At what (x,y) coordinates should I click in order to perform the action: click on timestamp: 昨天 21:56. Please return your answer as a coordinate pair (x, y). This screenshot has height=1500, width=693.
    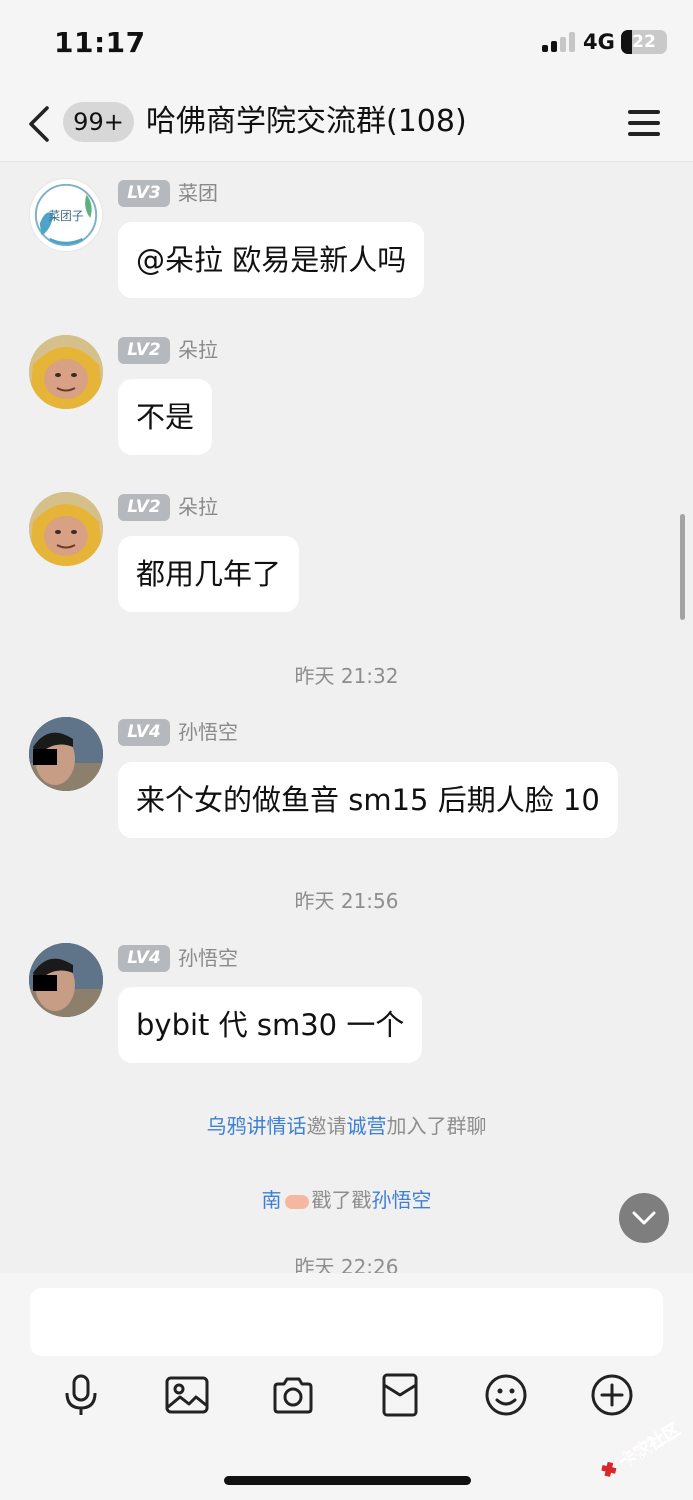
    Looking at the image, I should click on (346, 901).